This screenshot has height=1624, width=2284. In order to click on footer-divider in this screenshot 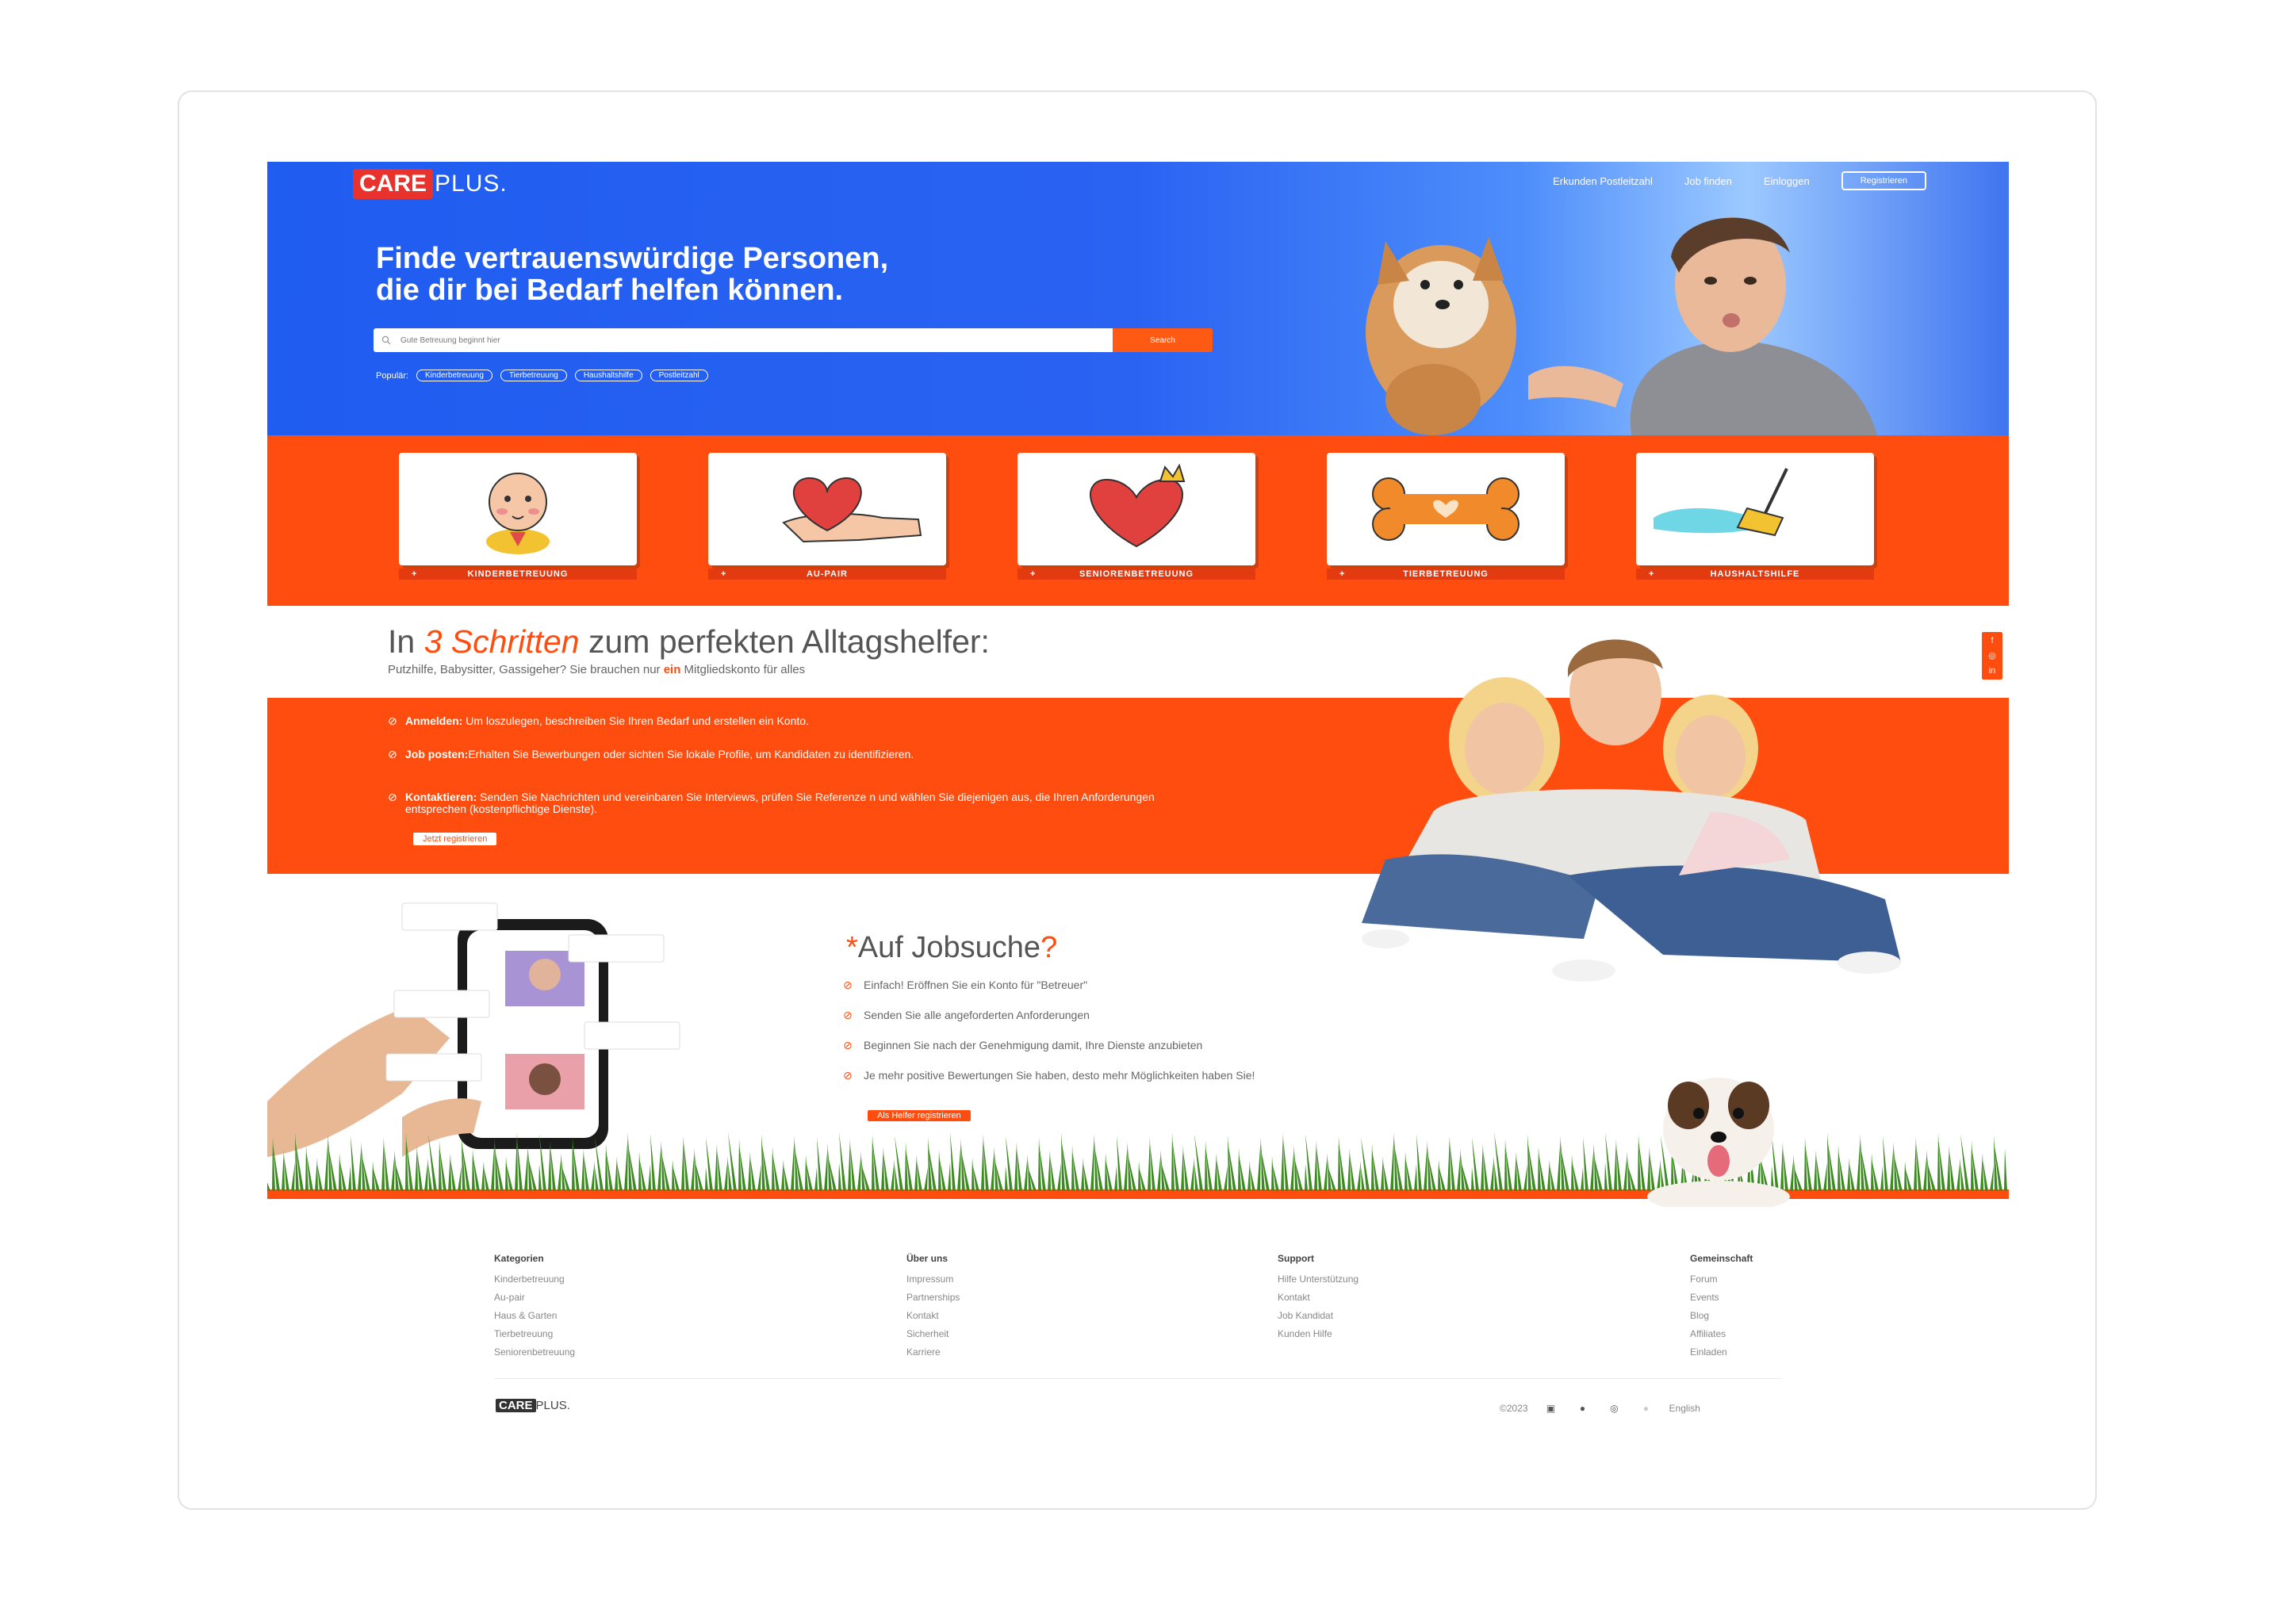, I will do `click(1138, 1378)`.